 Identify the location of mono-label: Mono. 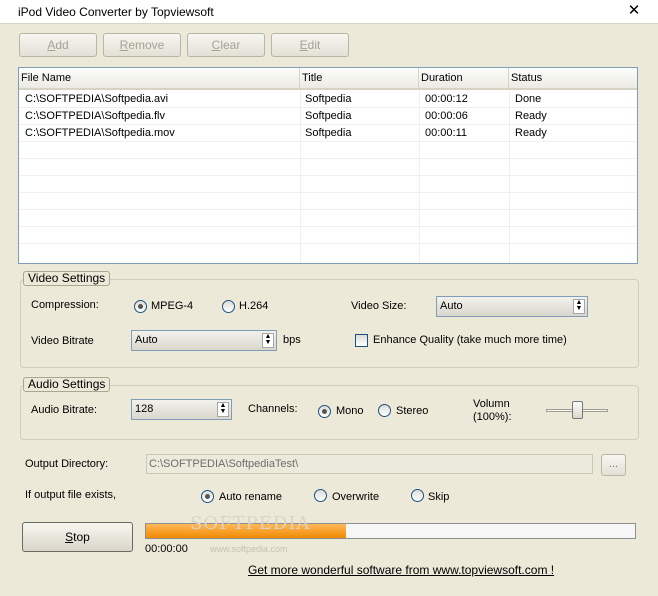
(350, 411).